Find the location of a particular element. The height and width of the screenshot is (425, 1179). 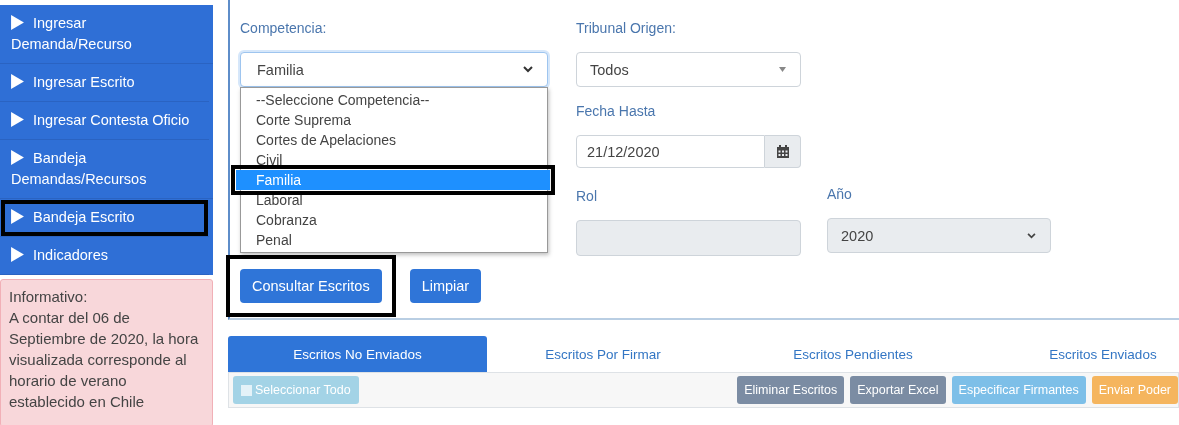

competencia-select: Familia is located at coordinates (394, 69).